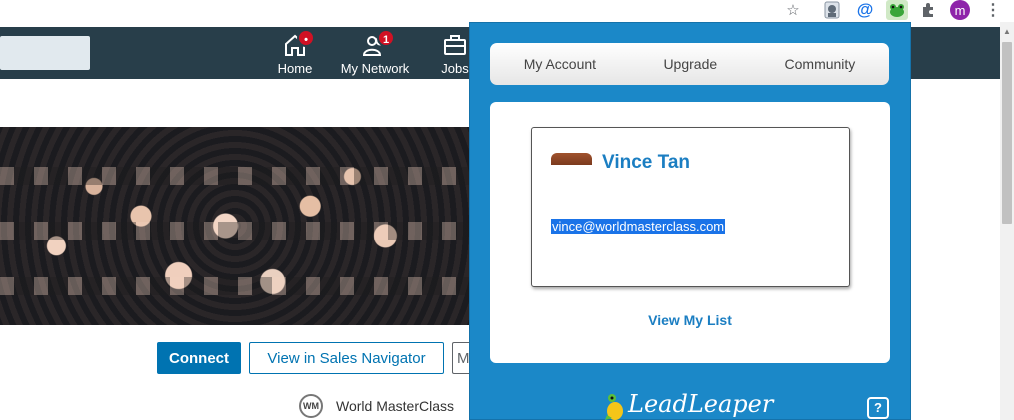 The image size is (1014, 420). Describe the element at coordinates (638, 226) in the screenshot. I see `contact-email: vince@worldmasterclass.com` at that location.